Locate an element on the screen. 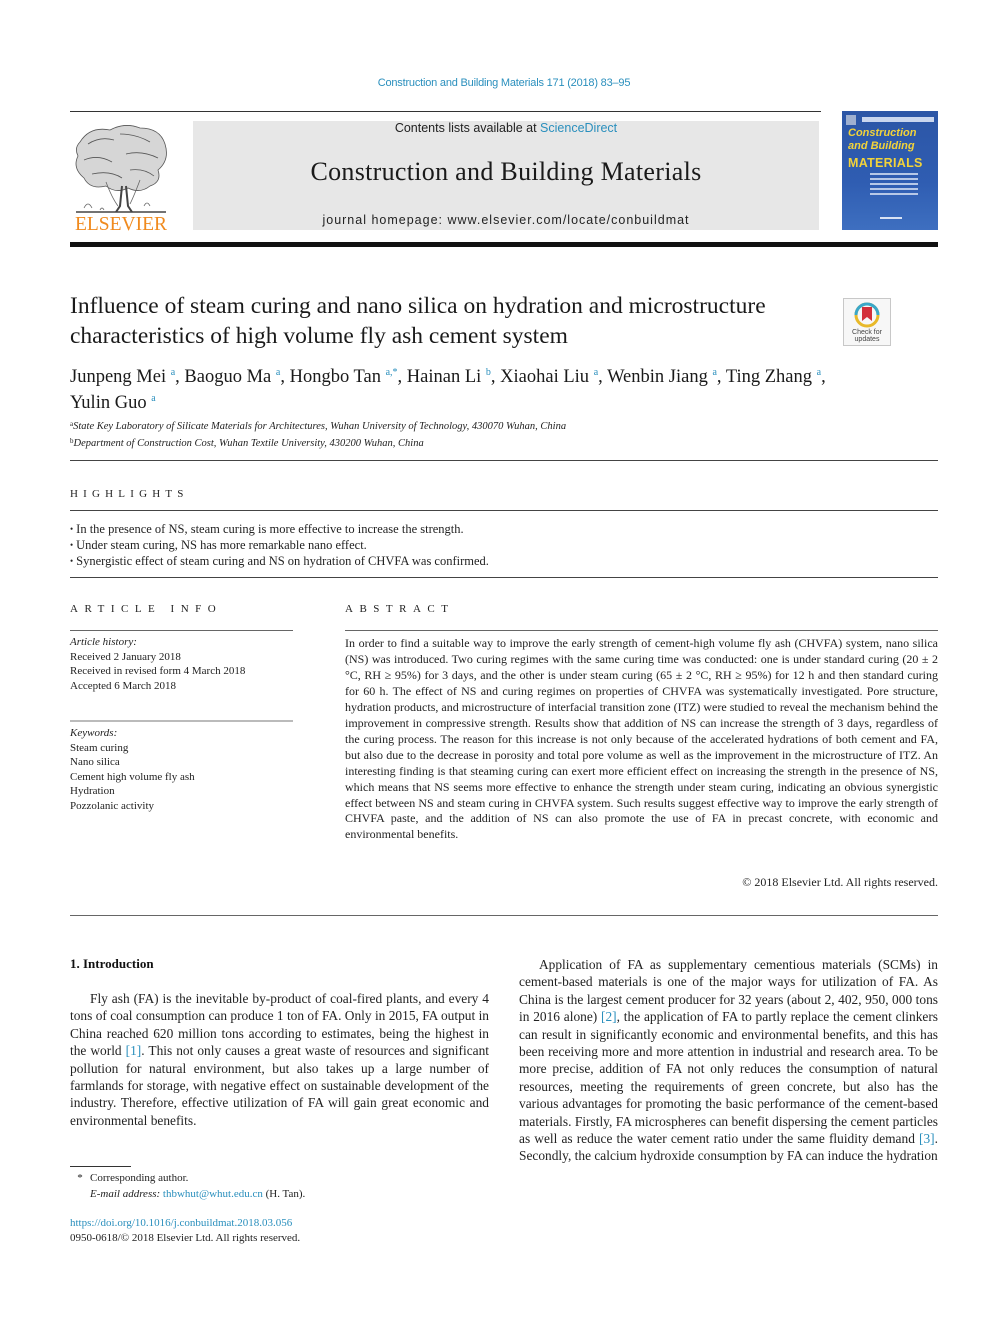 Image resolution: width=992 pixels, height=1323 pixels. contents-prefix: Contents lists available at is located at coordinates (467, 128).